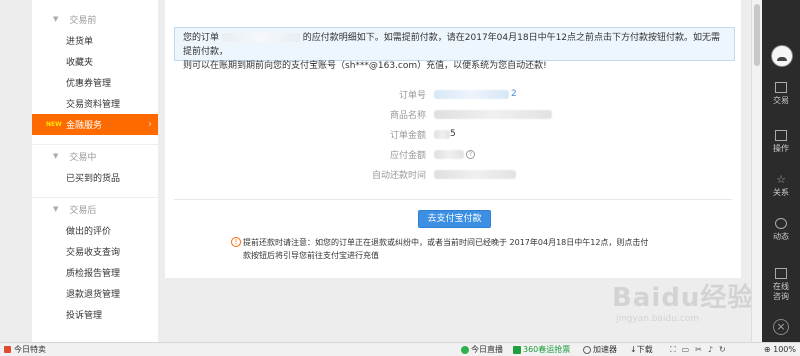 The width and height of the screenshot is (800, 356). Describe the element at coordinates (95, 230) in the screenshot. I see `nav-item-reviews: 做出的评价` at that location.